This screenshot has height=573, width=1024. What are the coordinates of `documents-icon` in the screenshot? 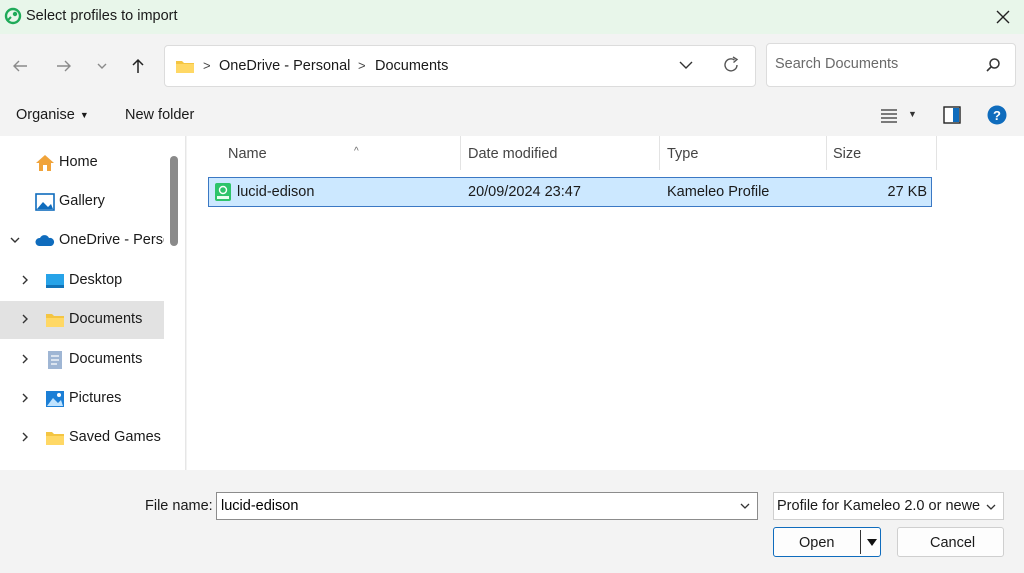 It's located at (55, 360).